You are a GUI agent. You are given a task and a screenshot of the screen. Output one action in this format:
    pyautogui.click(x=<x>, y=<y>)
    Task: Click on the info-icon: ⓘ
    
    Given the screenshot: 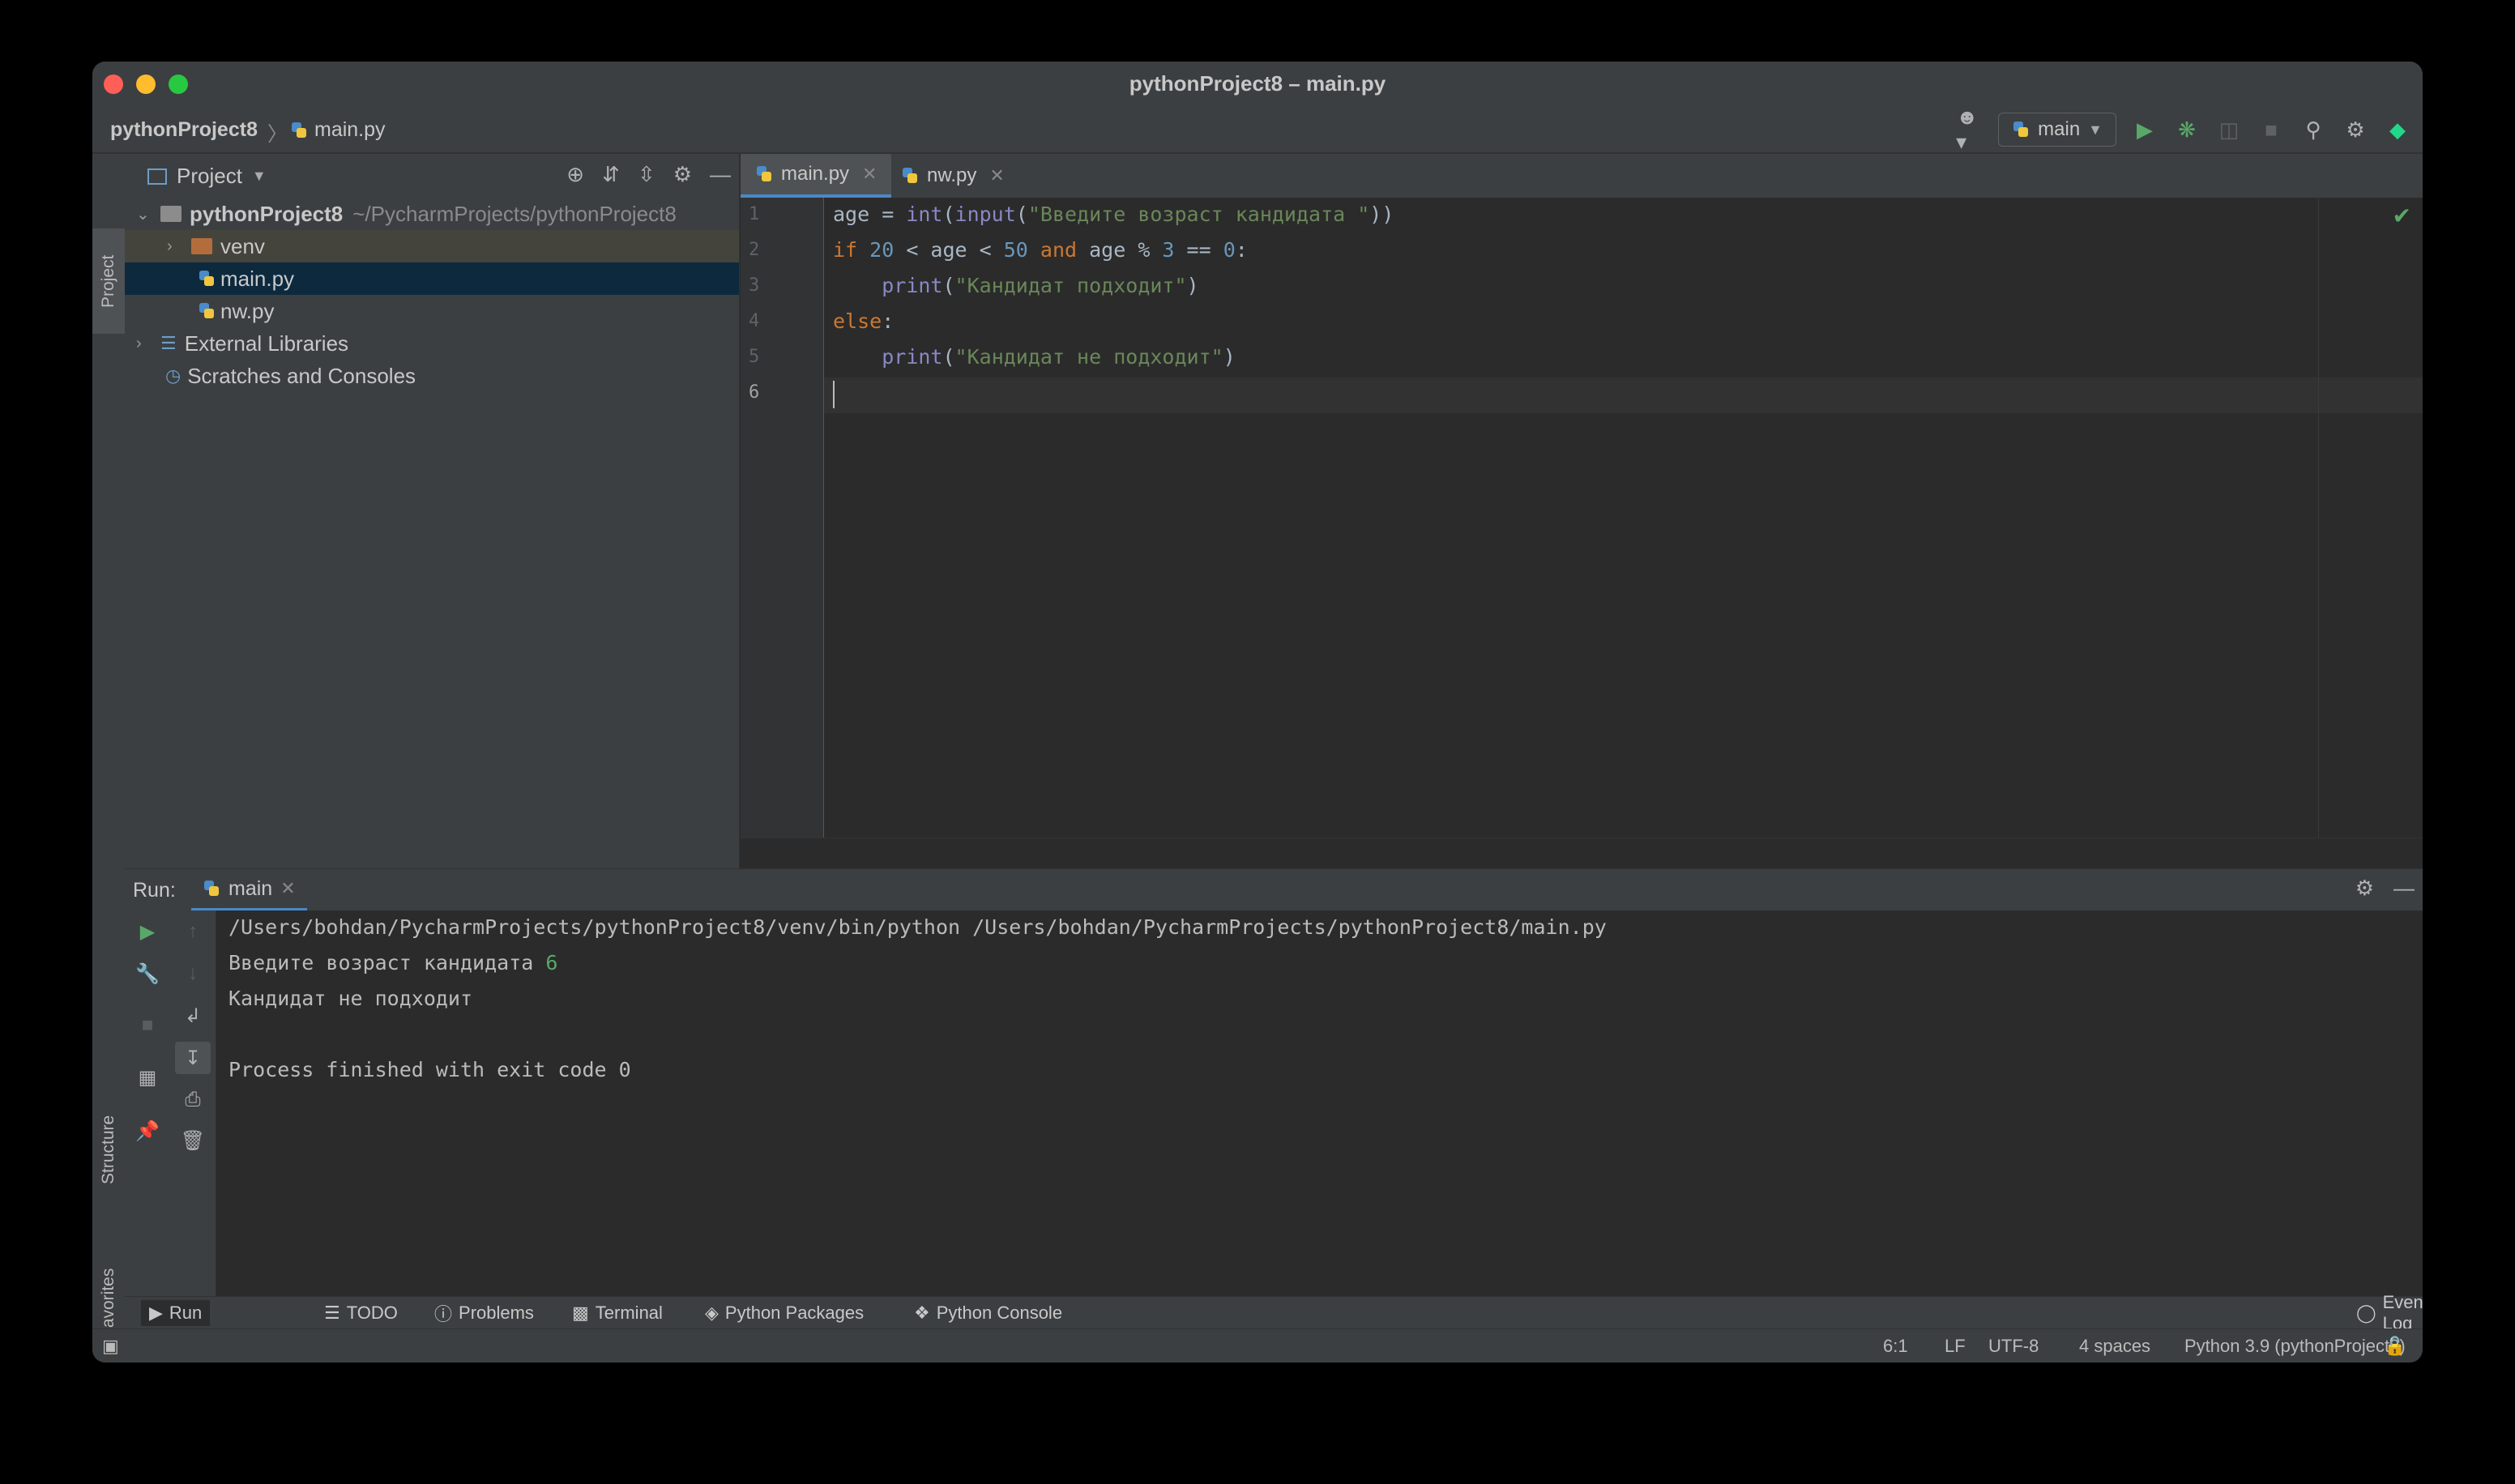 What is the action you would take?
    pyautogui.click(x=444, y=1314)
    